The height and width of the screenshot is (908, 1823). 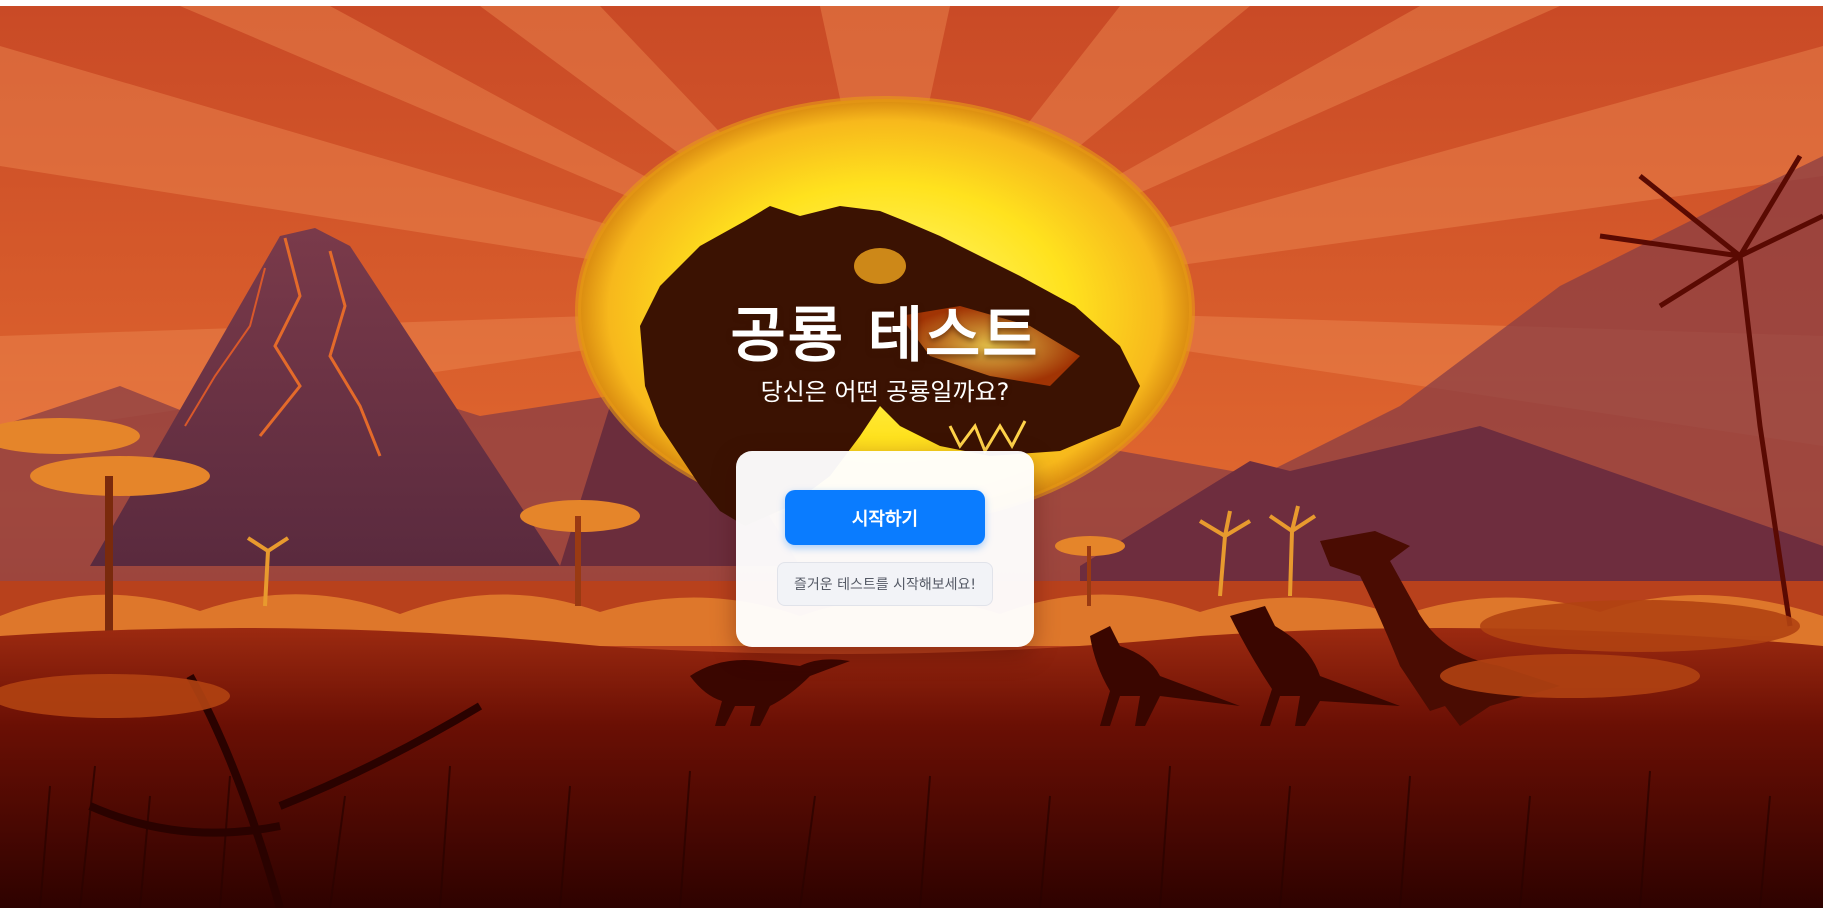 I want to click on hint-message: 즐거운 테스트를 시작해보세요!, so click(x=885, y=584).